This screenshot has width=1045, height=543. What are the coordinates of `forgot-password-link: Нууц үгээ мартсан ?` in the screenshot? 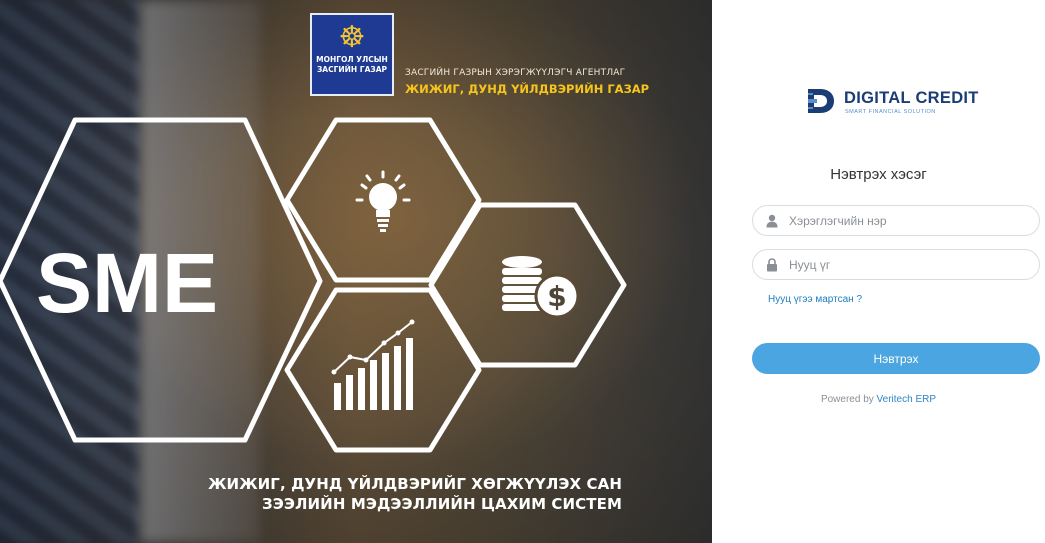 It's located at (815, 299).